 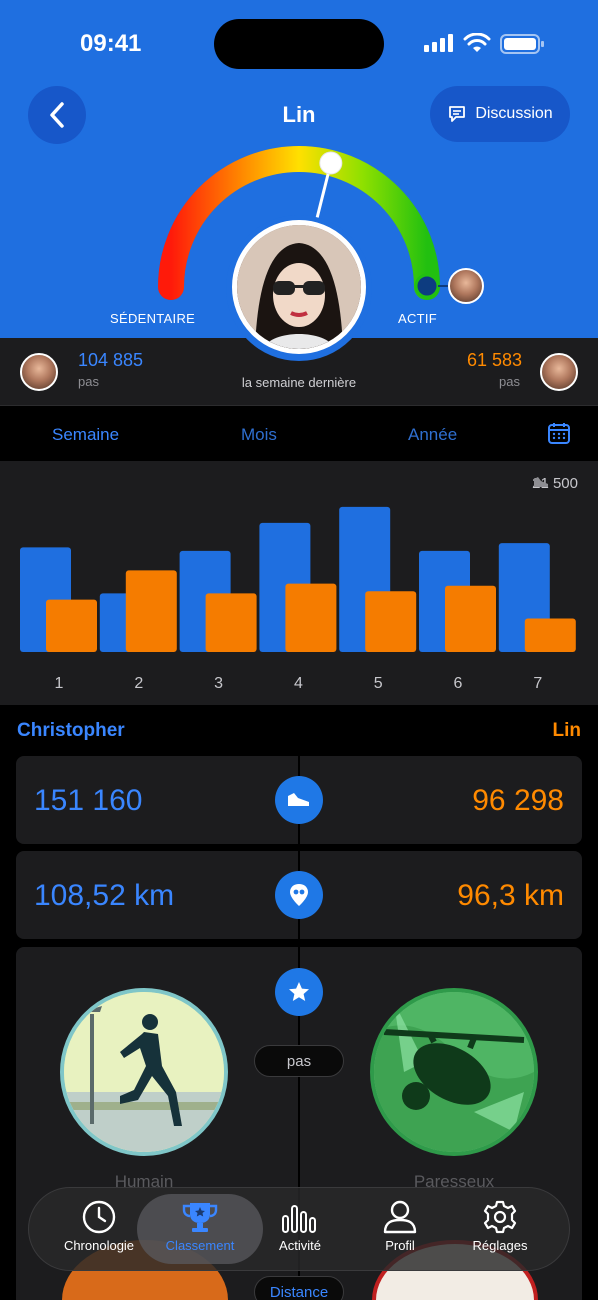 I want to click on tab-profile: Profil, so click(x=400, y=1226).